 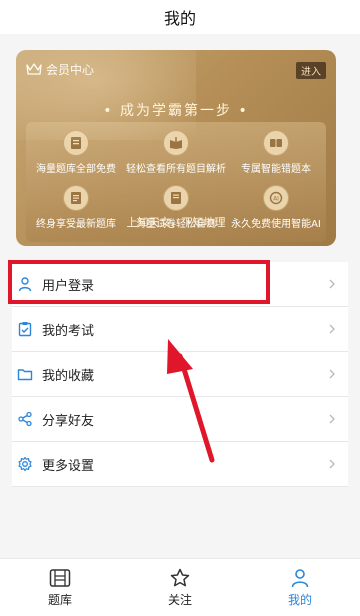 I want to click on menu-item-settings: 更多设置, so click(x=180, y=464).